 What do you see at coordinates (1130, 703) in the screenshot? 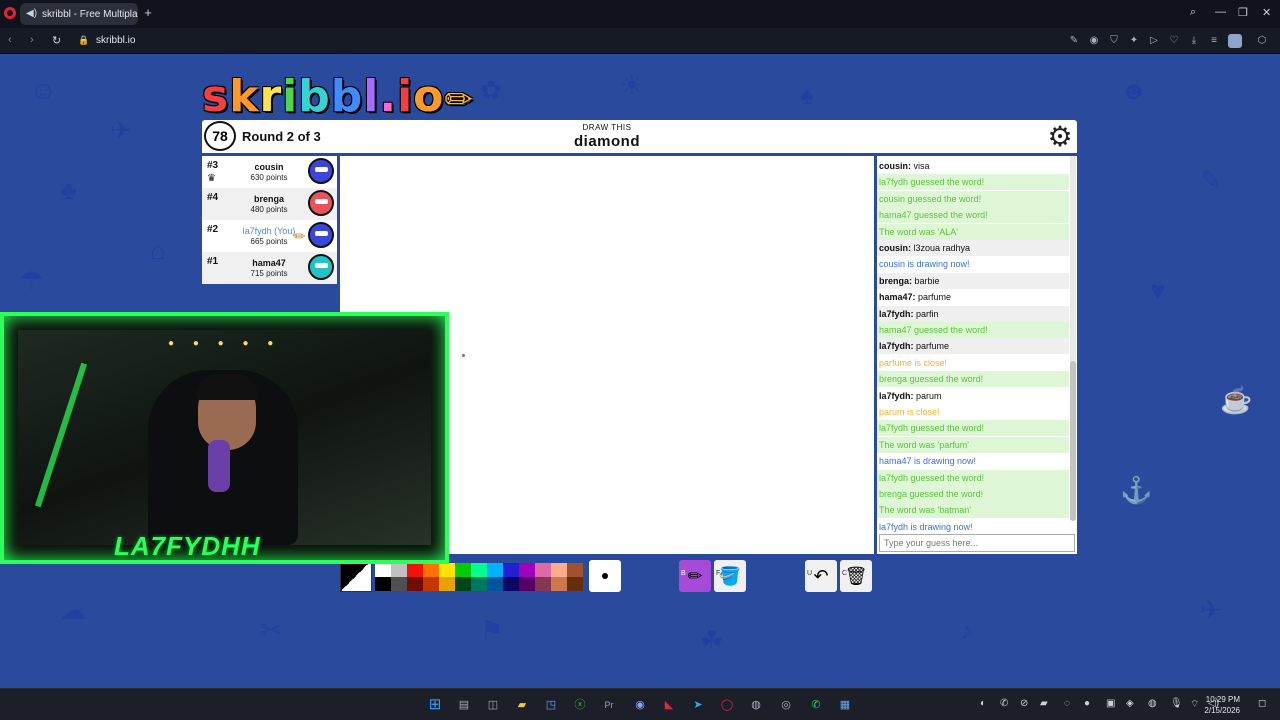
I see `tray-icon: ◈` at bounding box center [1130, 703].